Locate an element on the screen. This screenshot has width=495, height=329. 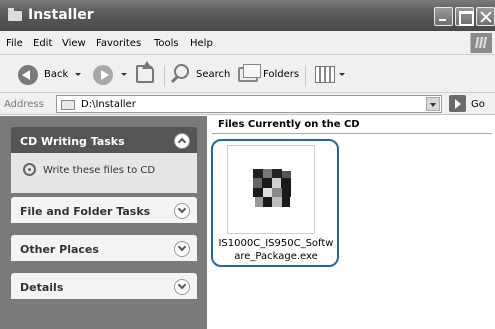
windows-logo-icon is located at coordinates (481, 43).